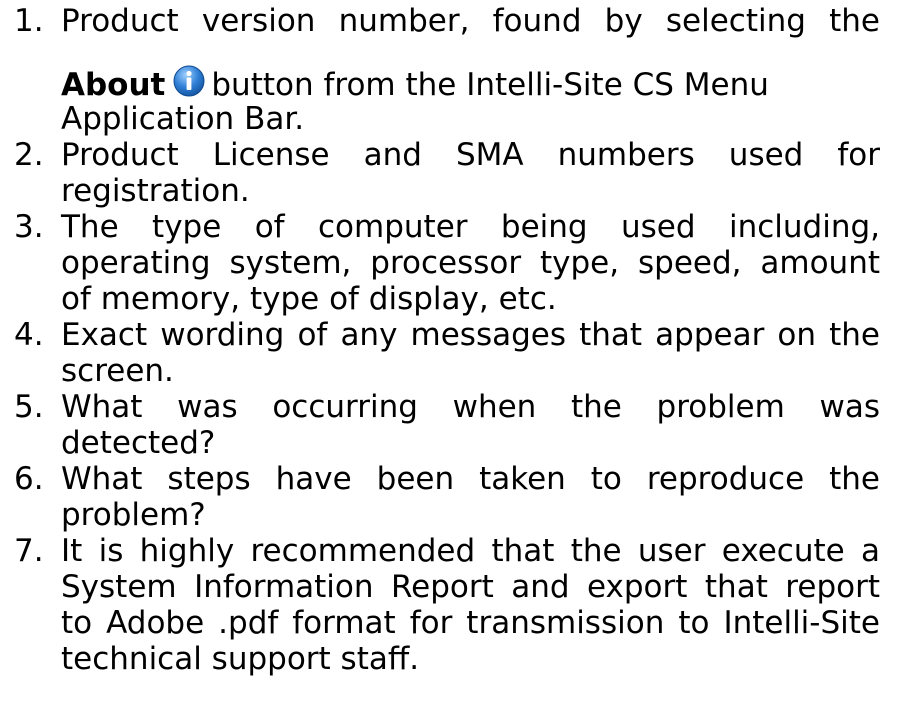  What do you see at coordinates (113, 85) in the screenshot?
I see `about-label: About` at bounding box center [113, 85].